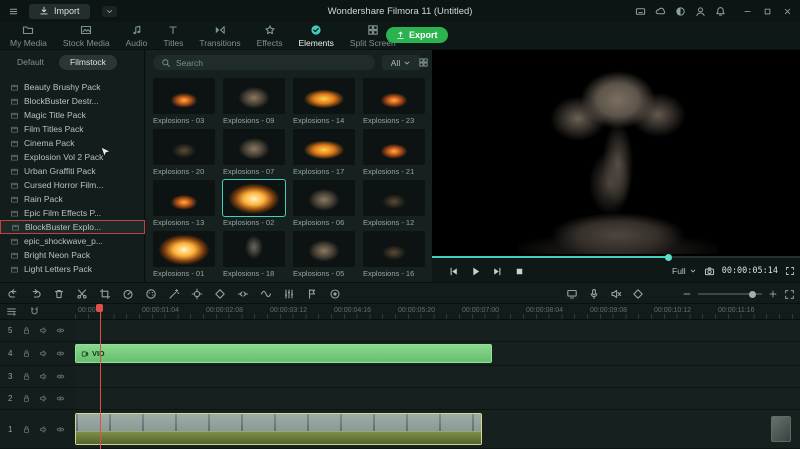  Describe the element at coordinates (151, 294) in the screenshot. I see `color-button` at that location.